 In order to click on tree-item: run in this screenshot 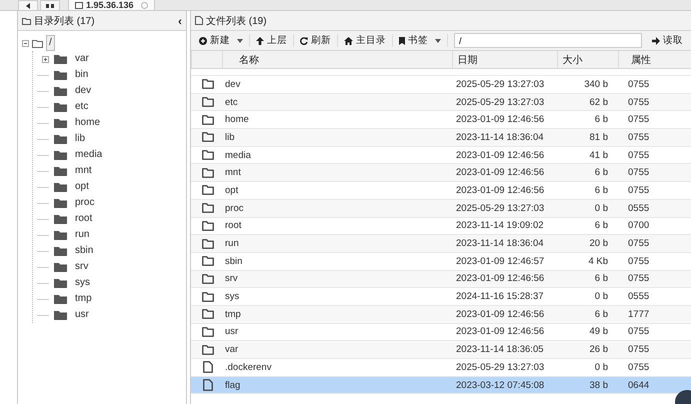, I will do `click(82, 235)`.